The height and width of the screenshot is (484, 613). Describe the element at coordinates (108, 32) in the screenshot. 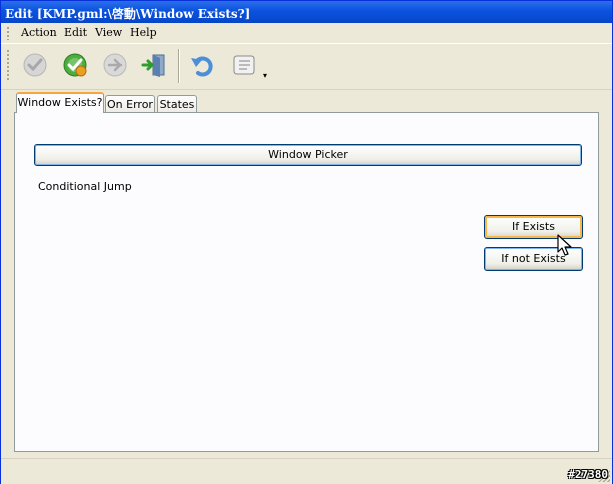

I see `menu-view: View` at that location.